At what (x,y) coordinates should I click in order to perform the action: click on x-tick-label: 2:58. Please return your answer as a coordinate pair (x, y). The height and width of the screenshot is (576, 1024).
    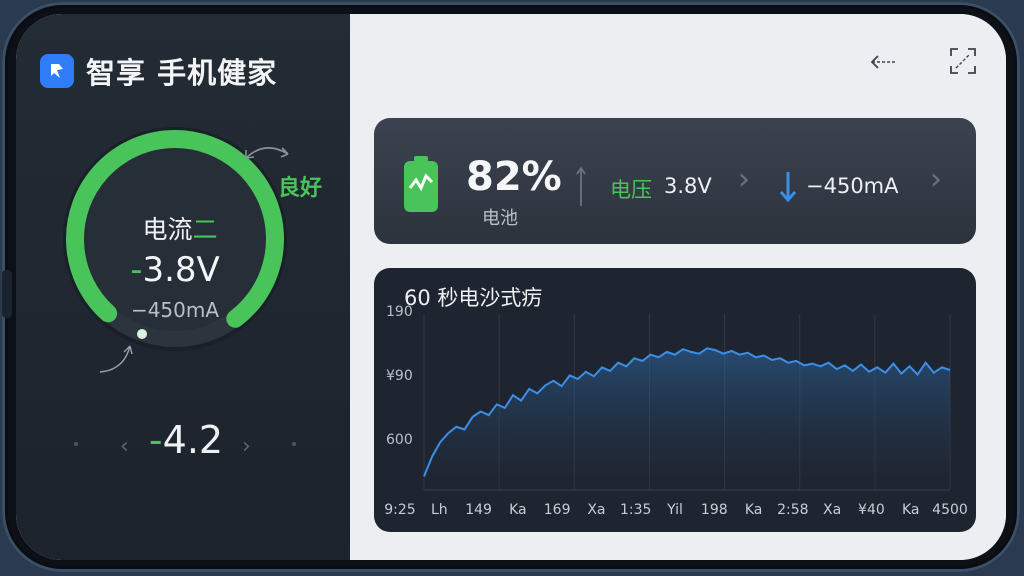
    Looking at the image, I should click on (792, 510).